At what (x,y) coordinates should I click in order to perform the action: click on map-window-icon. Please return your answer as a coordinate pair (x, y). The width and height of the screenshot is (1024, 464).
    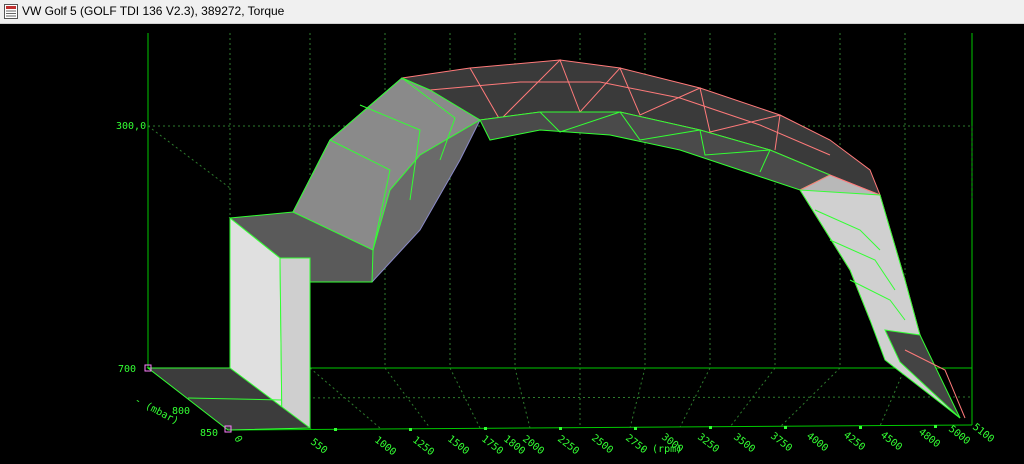
    Looking at the image, I should click on (11, 11).